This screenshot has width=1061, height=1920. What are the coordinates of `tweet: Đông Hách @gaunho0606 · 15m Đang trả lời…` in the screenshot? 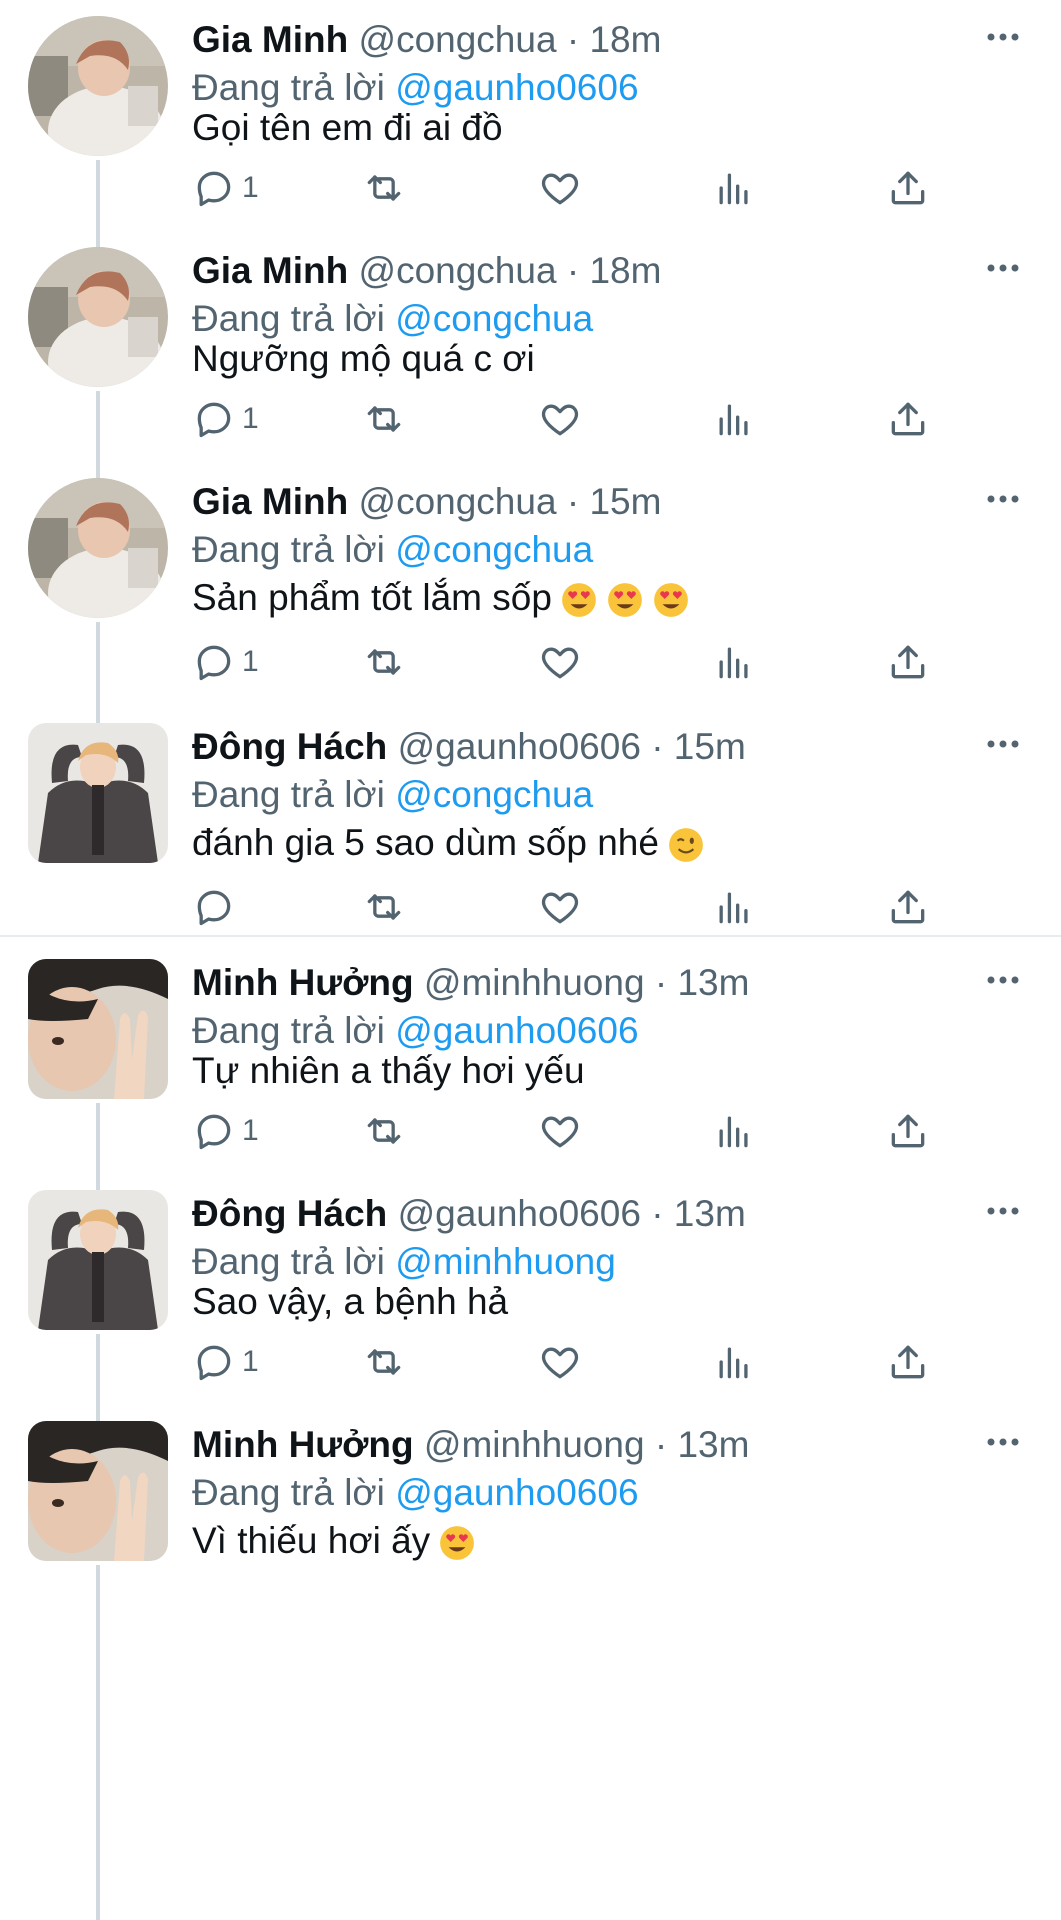 It's located at (530, 822).